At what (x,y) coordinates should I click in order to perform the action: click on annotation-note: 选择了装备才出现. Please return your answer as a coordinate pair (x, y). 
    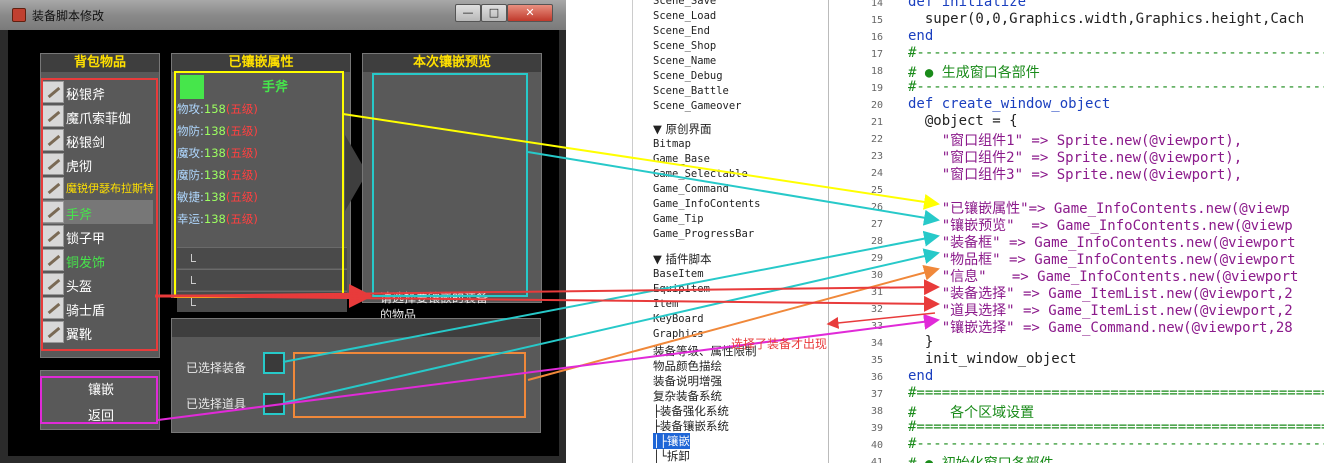
    Looking at the image, I should click on (779, 344).